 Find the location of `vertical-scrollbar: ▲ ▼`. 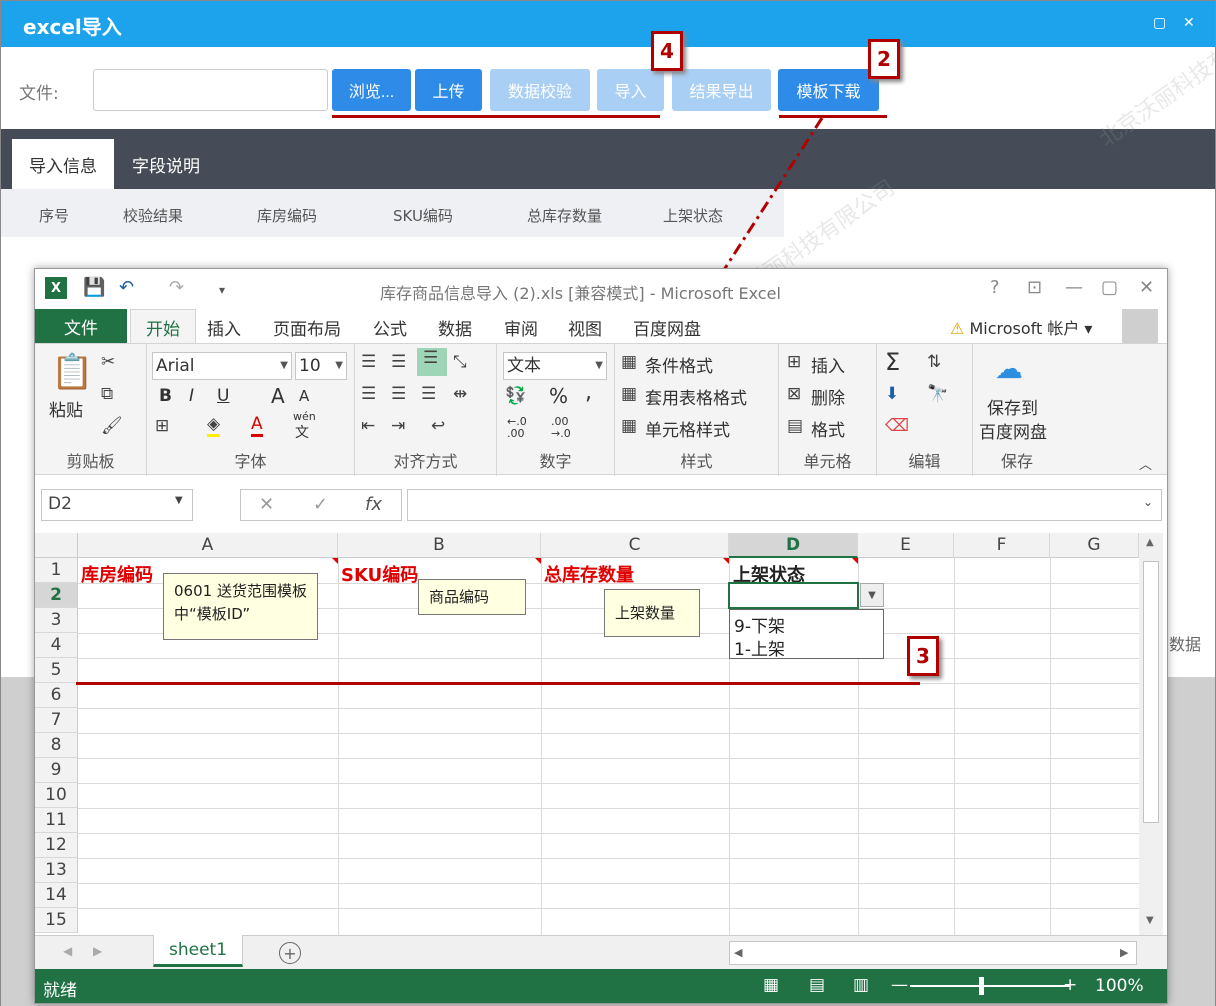

vertical-scrollbar: ▲ ▼ is located at coordinates (1151, 734).